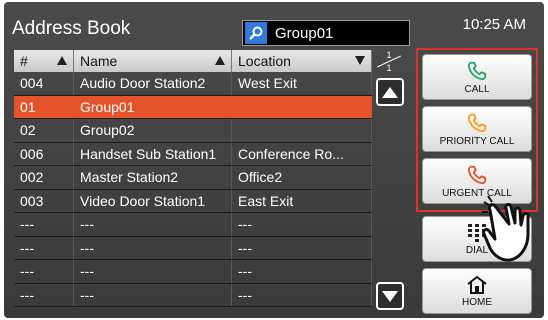 Image resolution: width=548 pixels, height=320 pixels. Describe the element at coordinates (44, 200) in the screenshot. I see `cell-number: 003` at that location.